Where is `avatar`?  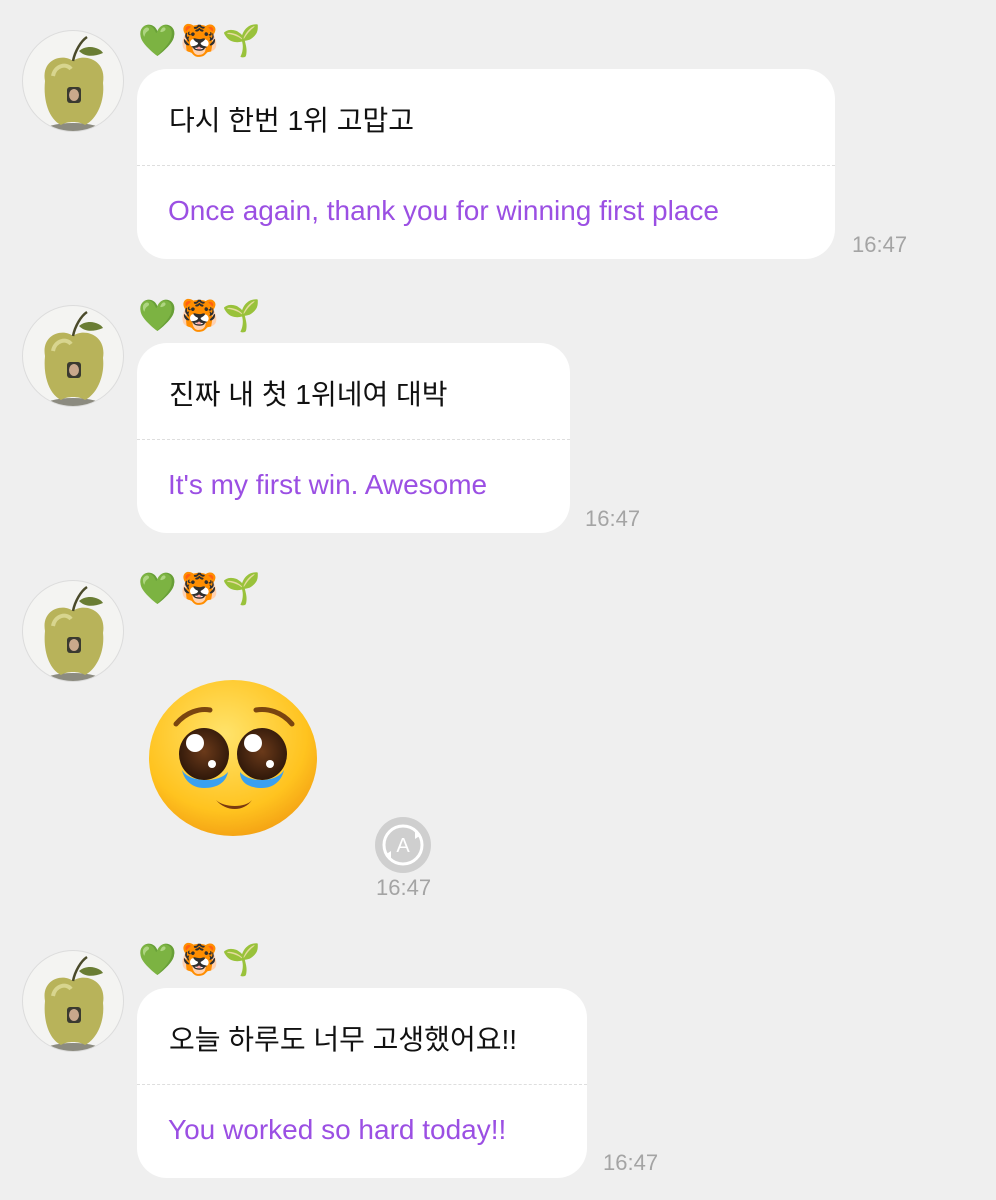 avatar is located at coordinates (73, 1001).